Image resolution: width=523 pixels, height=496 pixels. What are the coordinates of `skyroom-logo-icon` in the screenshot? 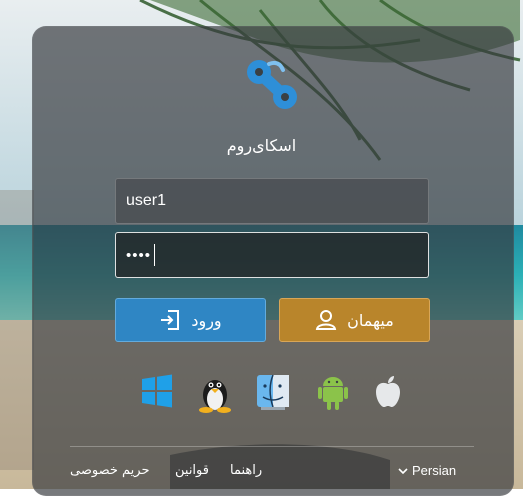 It's located at (273, 85).